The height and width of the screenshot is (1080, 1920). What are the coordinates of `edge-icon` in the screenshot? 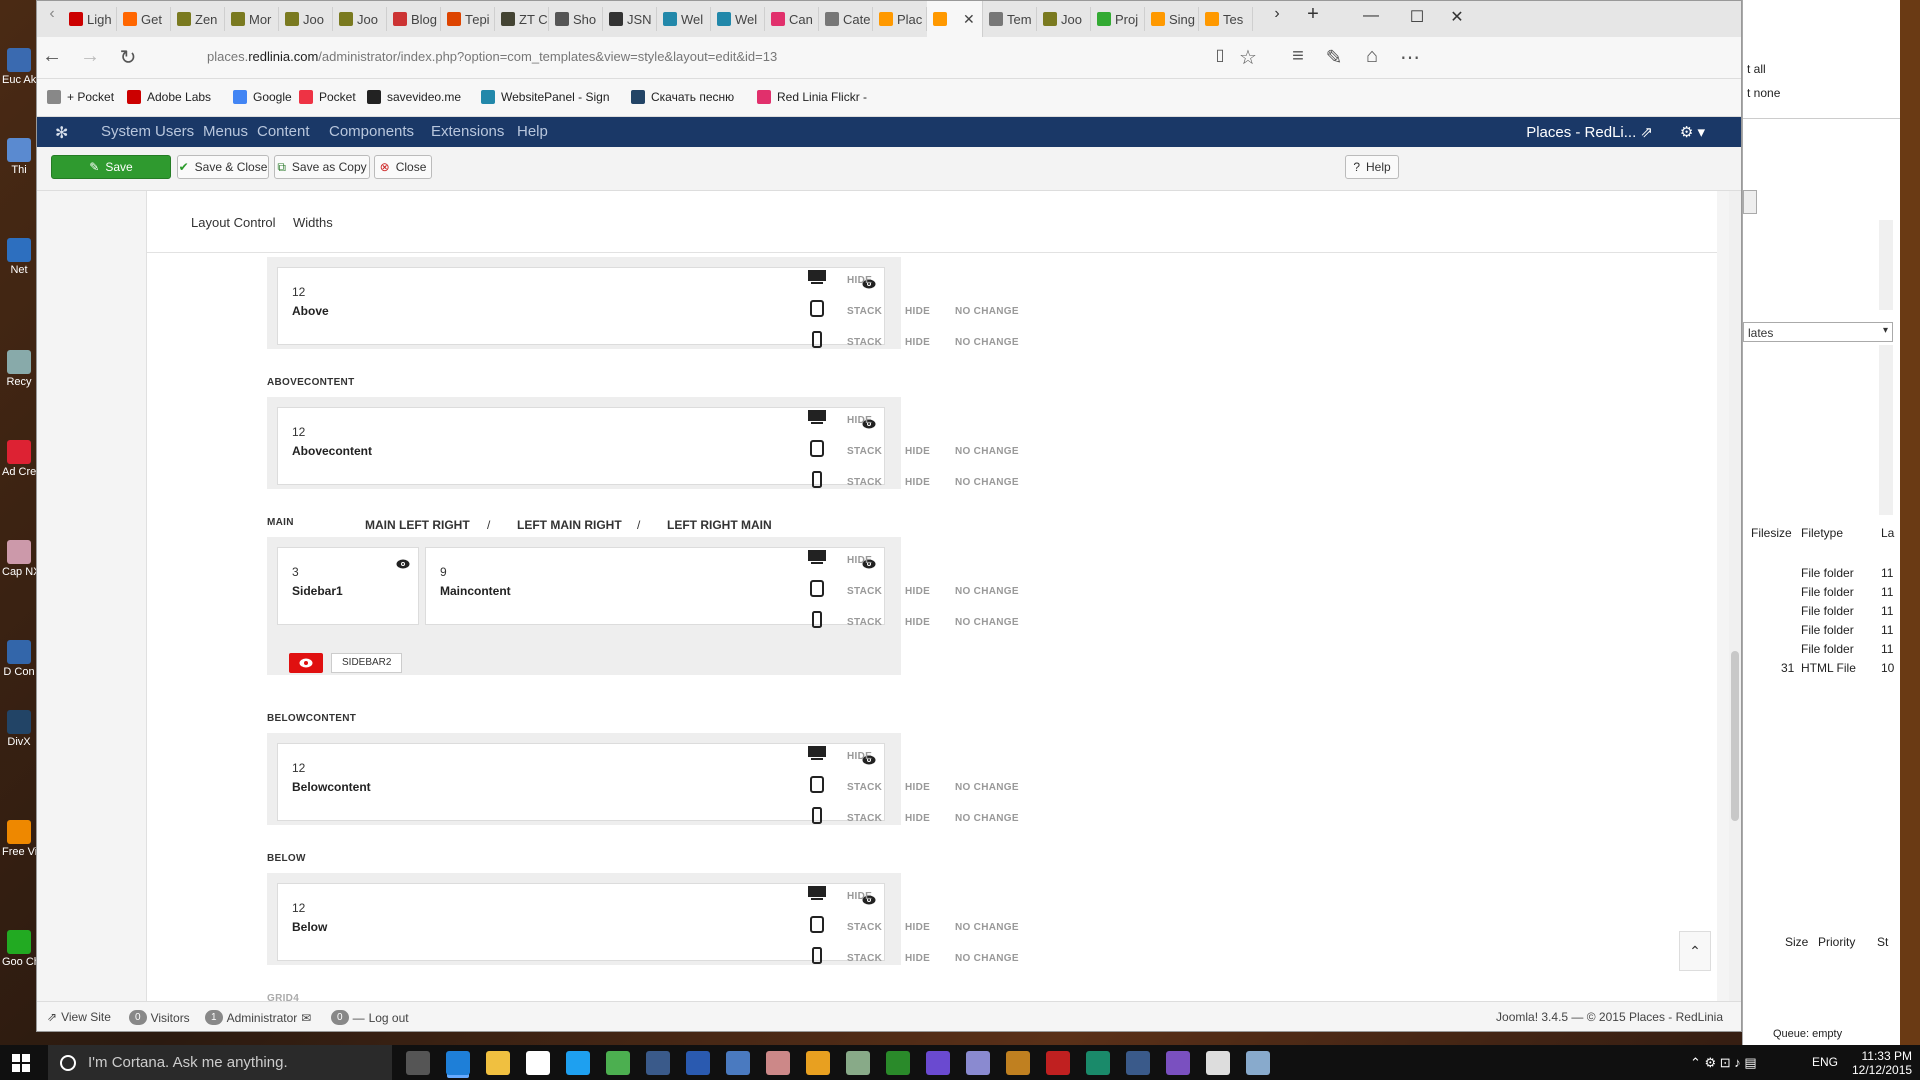 It's located at (458, 1063).